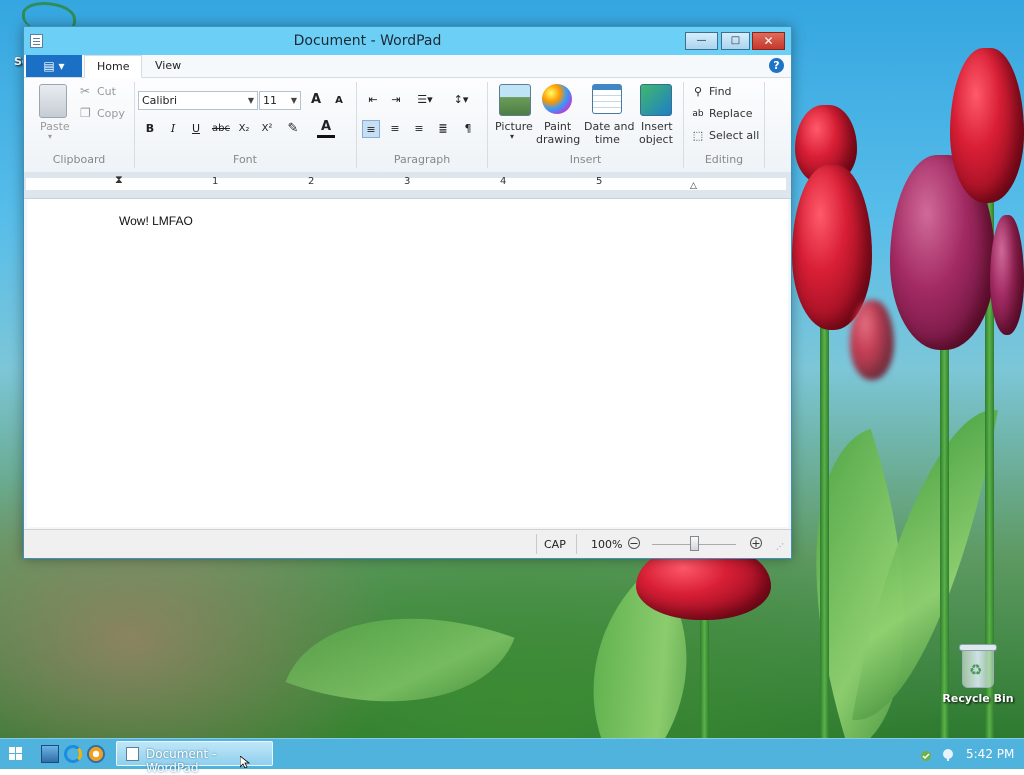  What do you see at coordinates (407, 181) in the screenshot?
I see `ruler-mark: 3` at bounding box center [407, 181].